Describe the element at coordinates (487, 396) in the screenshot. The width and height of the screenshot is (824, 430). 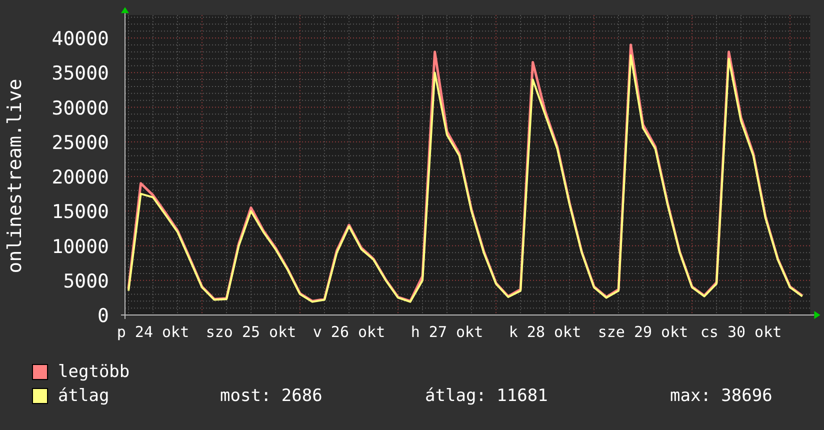
I see `legend-stat: átlag: 11681` at that location.